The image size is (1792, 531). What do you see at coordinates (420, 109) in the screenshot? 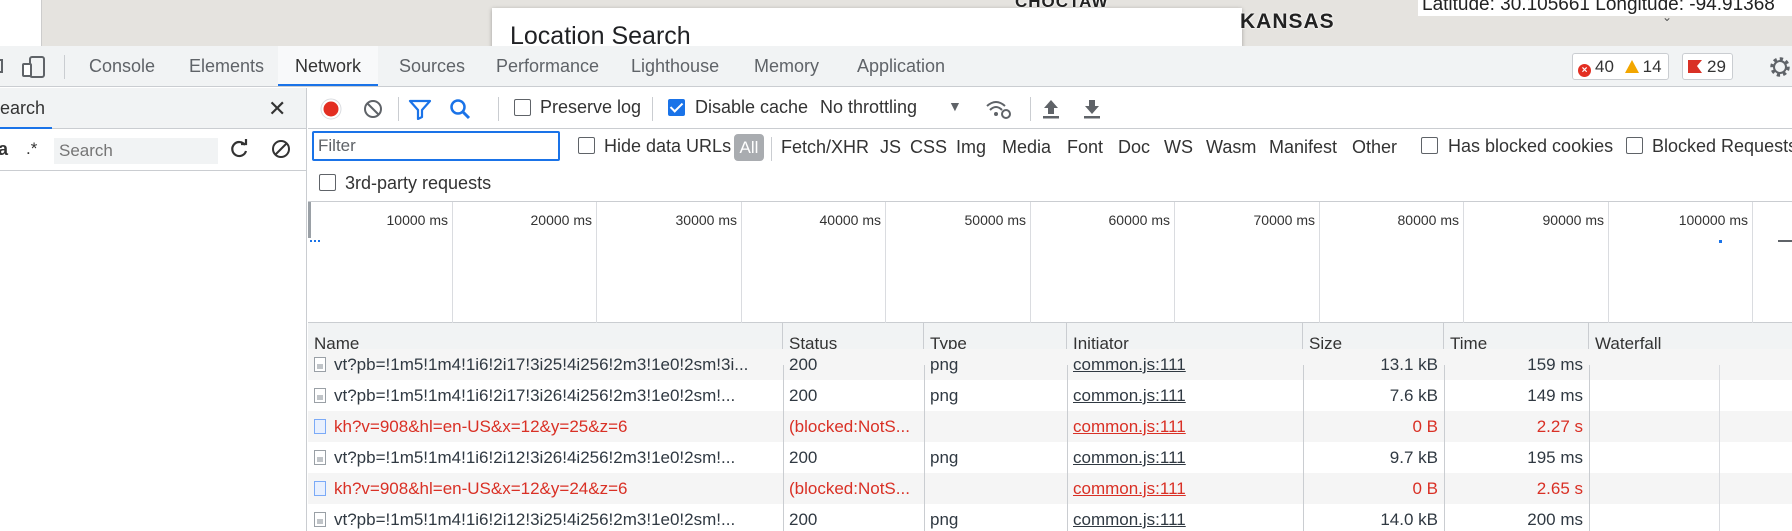
I see `filter-icon` at bounding box center [420, 109].